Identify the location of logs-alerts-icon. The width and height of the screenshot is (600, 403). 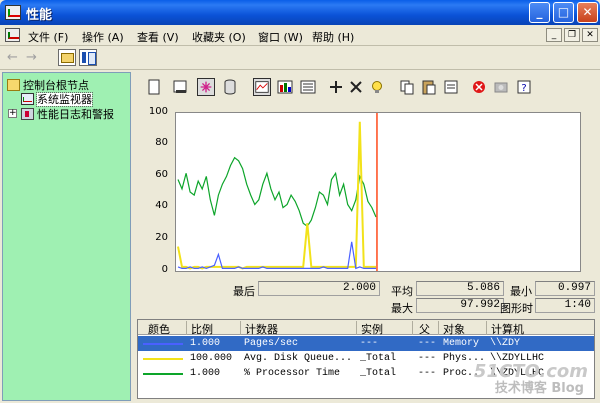
(27, 114).